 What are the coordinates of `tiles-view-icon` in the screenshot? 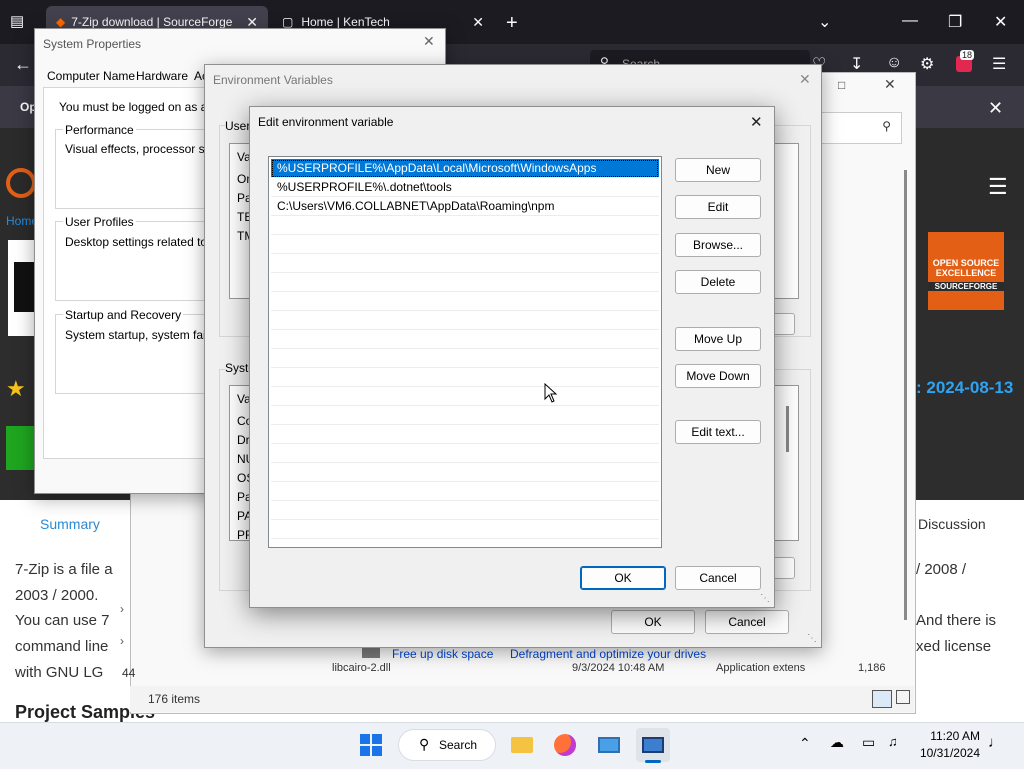 It's located at (903, 697).